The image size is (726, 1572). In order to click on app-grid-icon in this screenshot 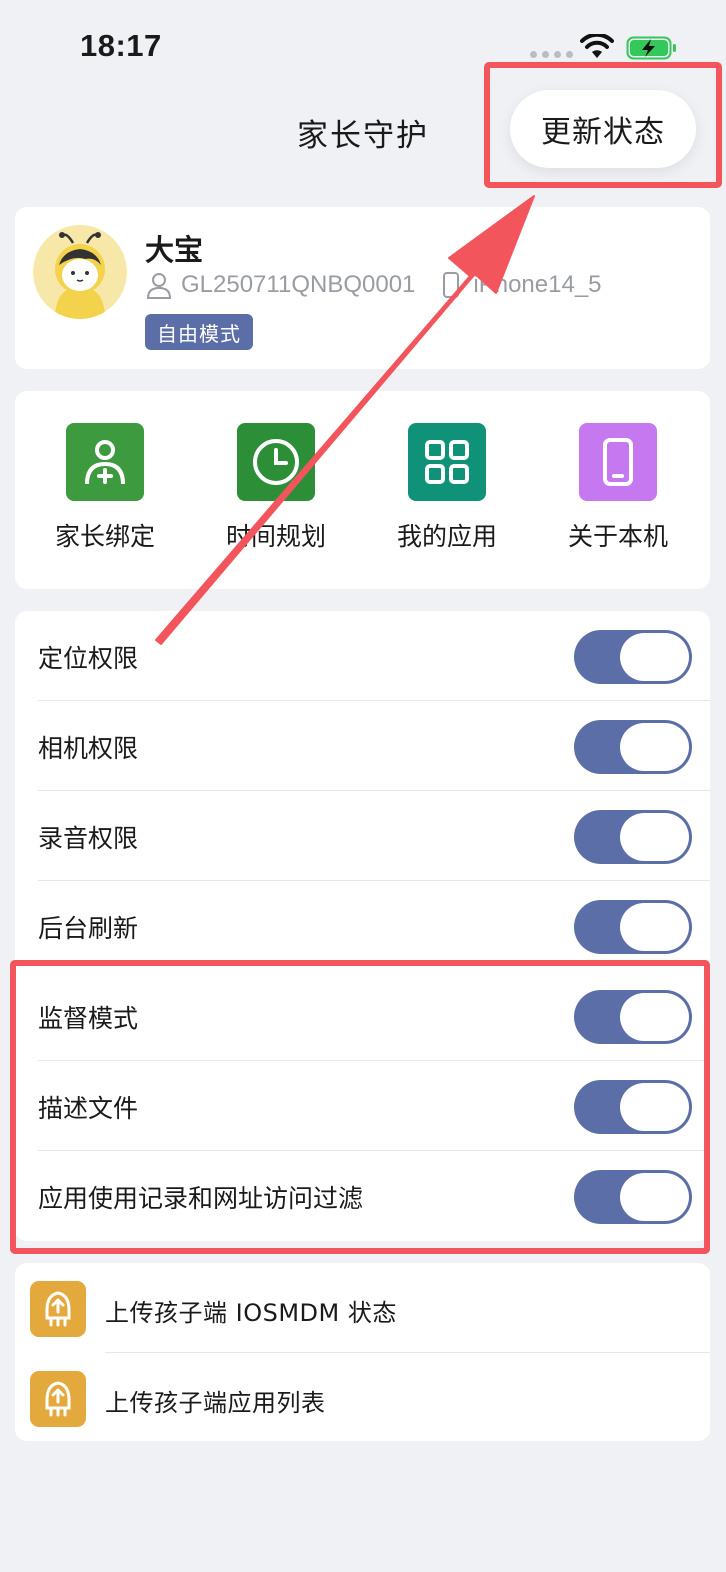, I will do `click(447, 462)`.